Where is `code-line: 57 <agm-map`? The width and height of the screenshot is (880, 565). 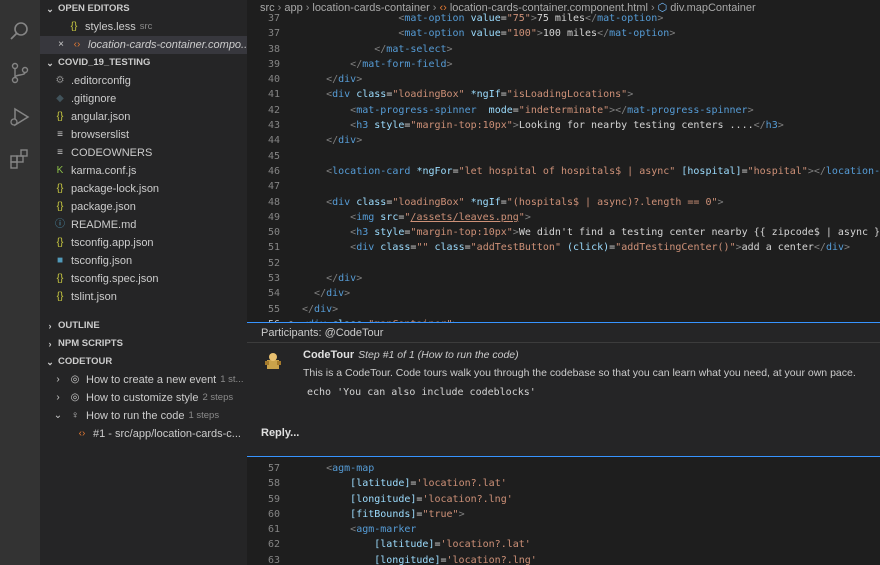 code-line: 57 <agm-map is located at coordinates (321, 468).